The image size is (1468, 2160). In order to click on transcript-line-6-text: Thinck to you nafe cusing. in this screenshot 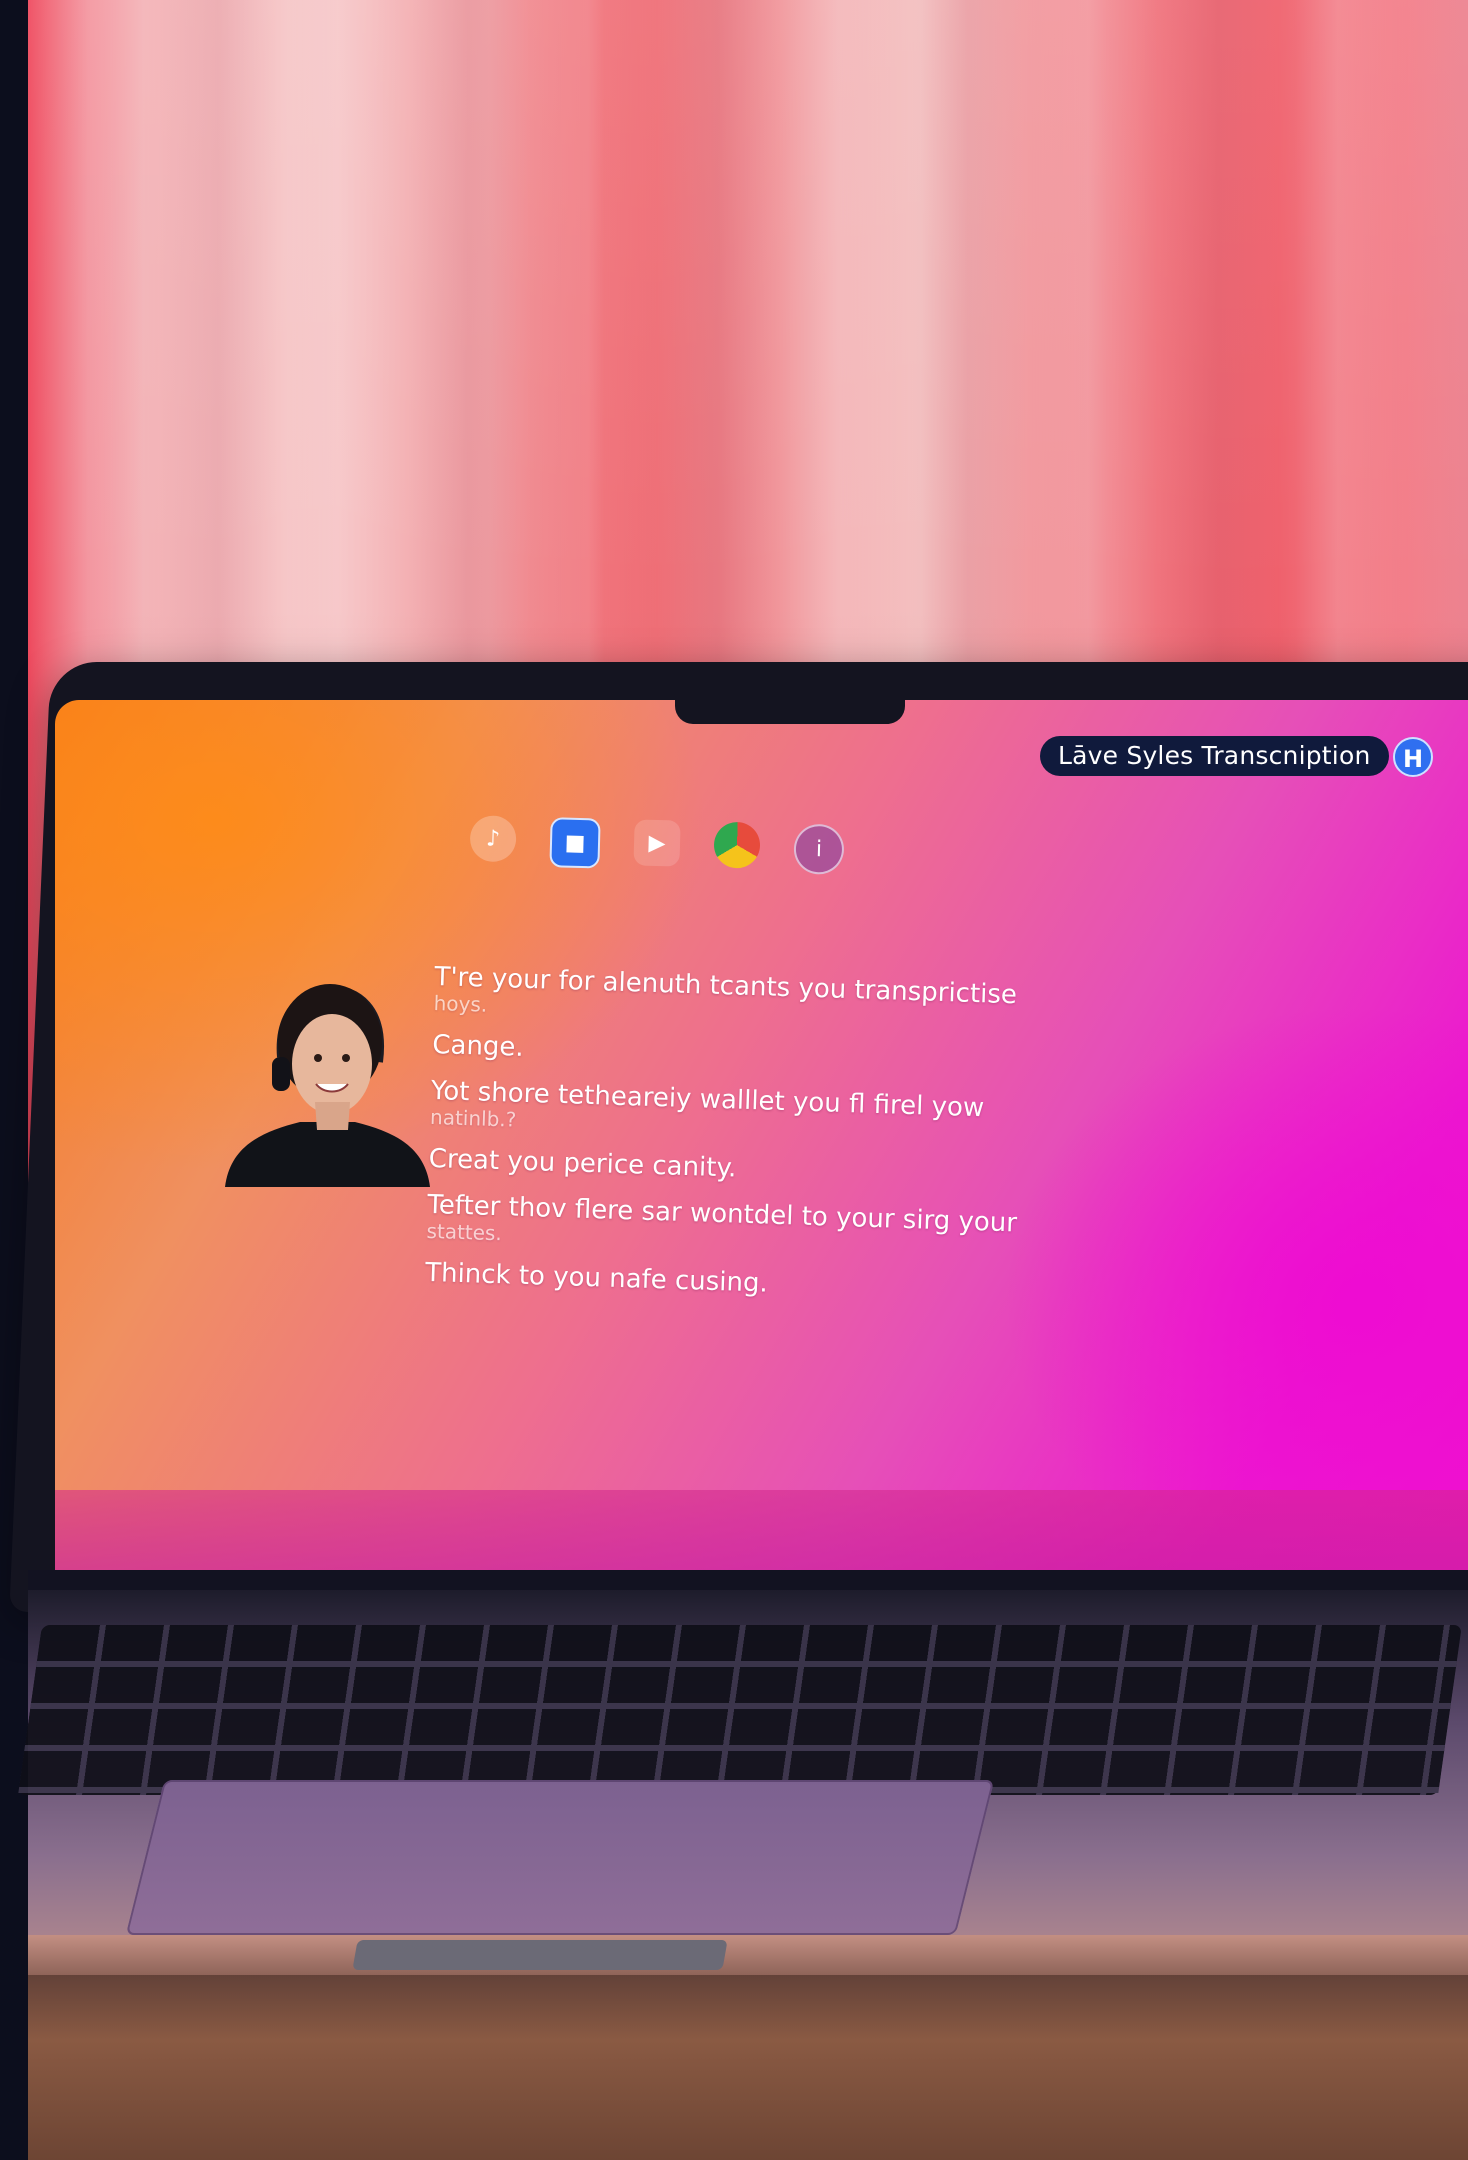, I will do `click(596, 1278)`.